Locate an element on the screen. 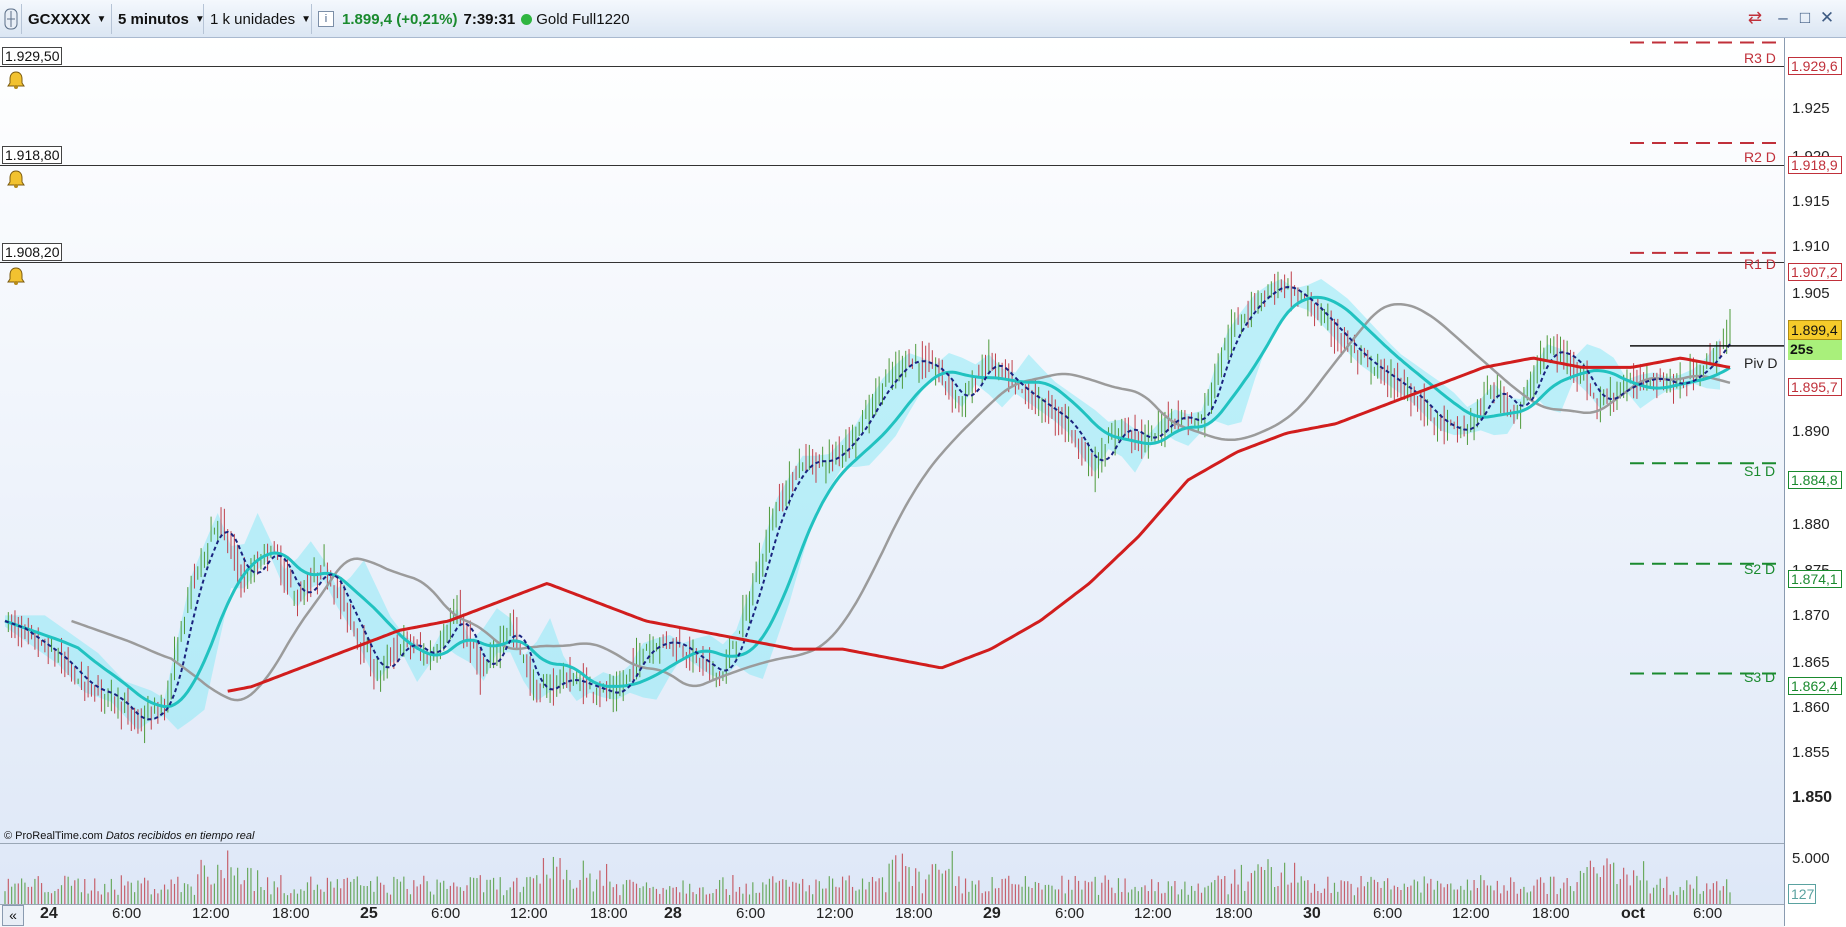 The height and width of the screenshot is (927, 1846). x-tick: 24 is located at coordinates (49, 913).